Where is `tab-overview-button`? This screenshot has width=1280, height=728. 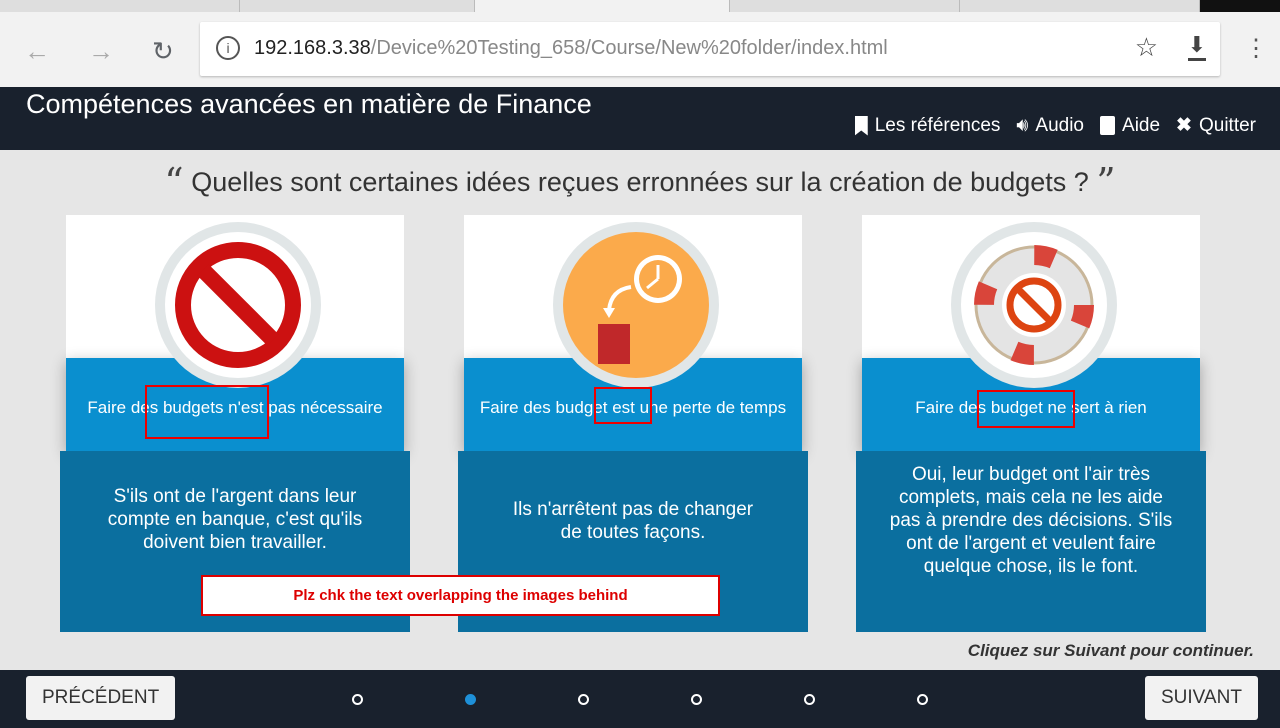
tab-overview-button is located at coordinates (1240, 6).